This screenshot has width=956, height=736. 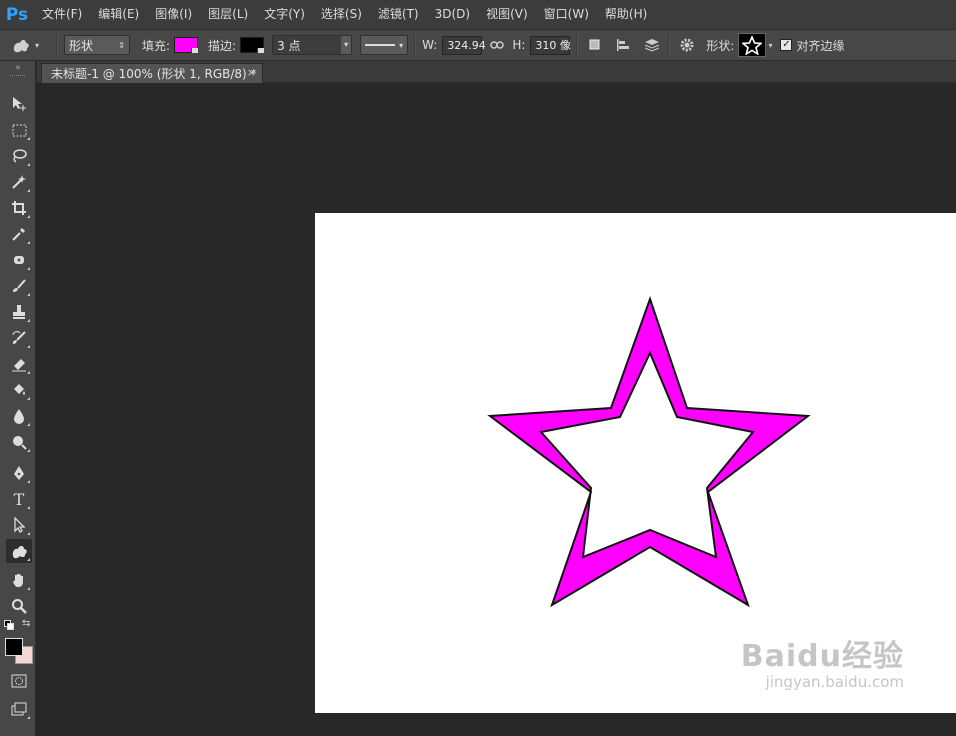 I want to click on stroke-color-swatch, so click(x=252, y=45).